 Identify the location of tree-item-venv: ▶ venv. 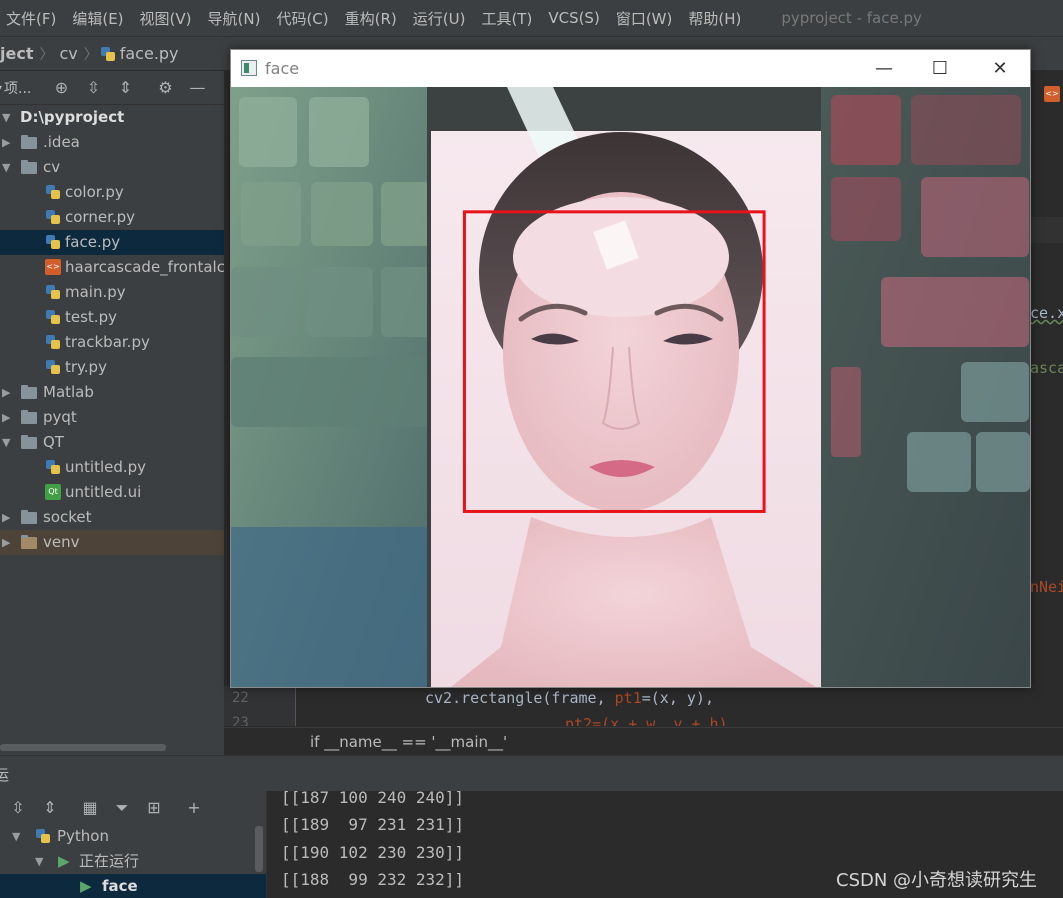
(112, 542).